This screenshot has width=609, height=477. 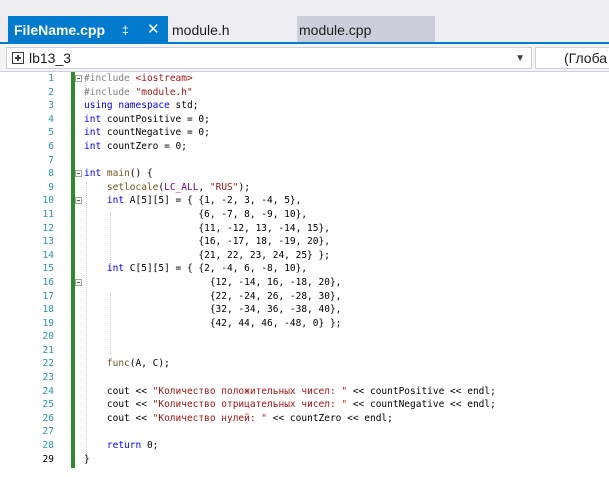 I want to click on code-line: {42, 44, 46, -48, 0} };, so click(x=346, y=324).